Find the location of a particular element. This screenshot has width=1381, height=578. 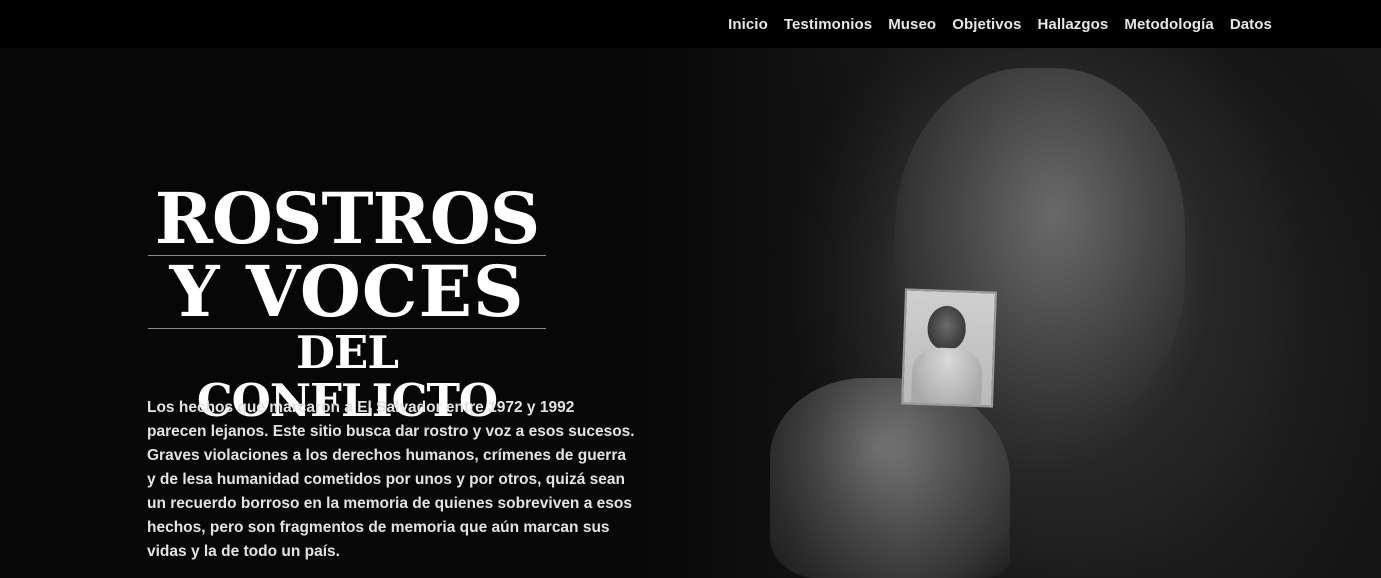

hero-title: ROSTROS Y VOCES DEL CONFLICTO is located at coordinates (347, 304).